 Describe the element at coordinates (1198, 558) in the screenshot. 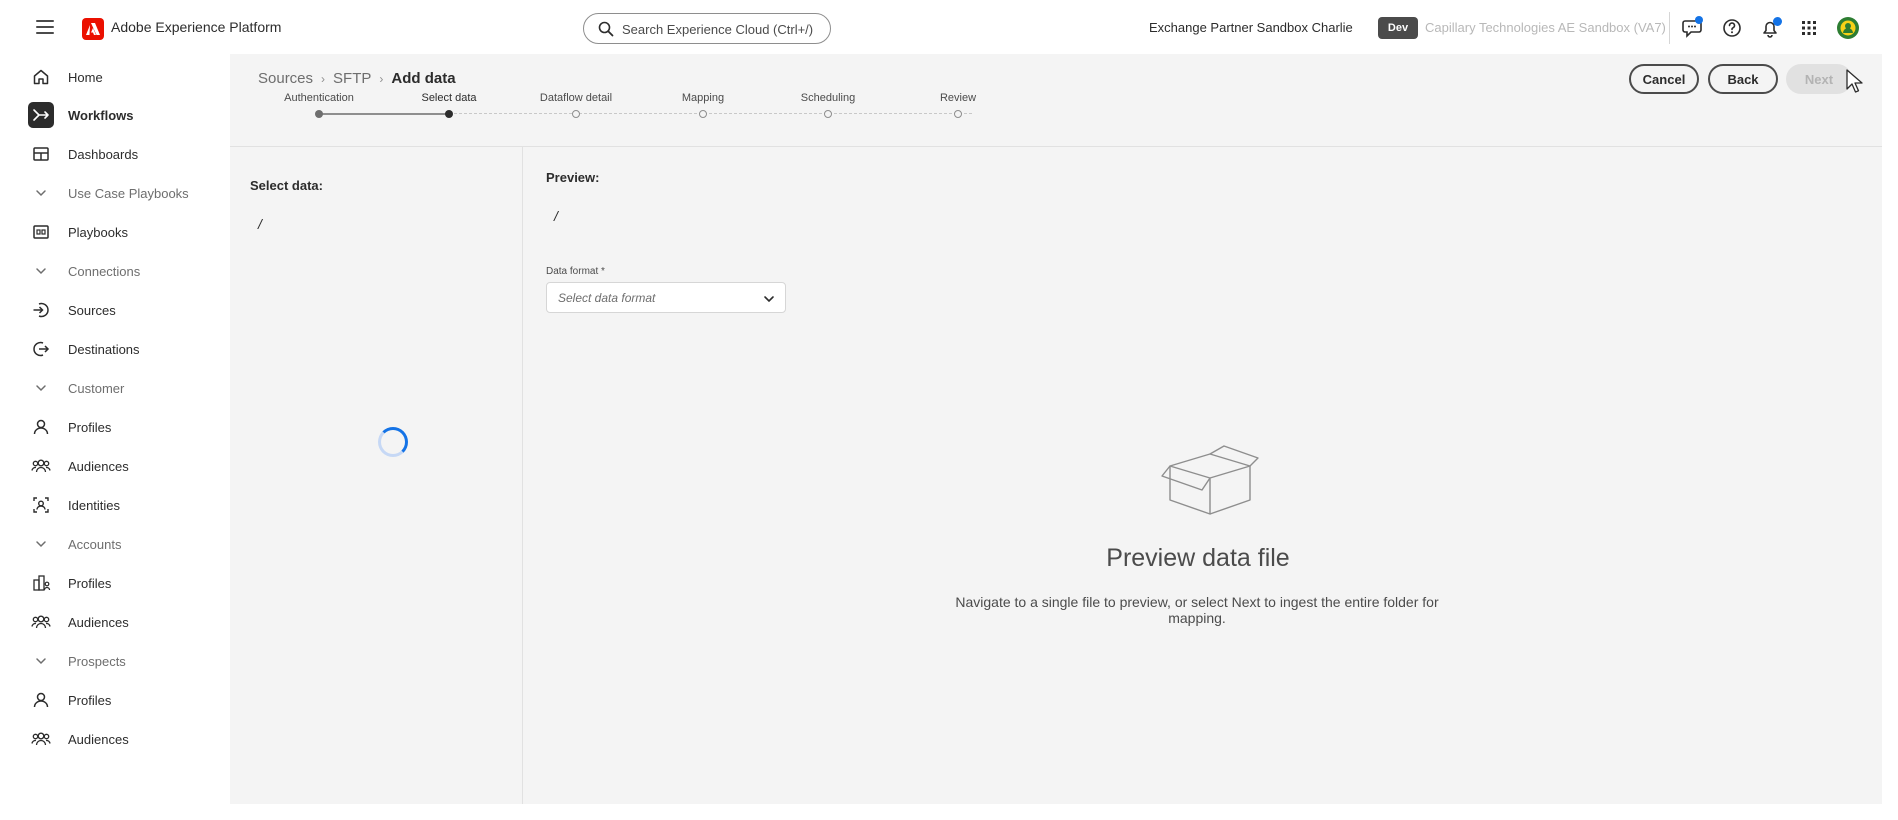

I see `empty-state-title: Preview data file` at that location.